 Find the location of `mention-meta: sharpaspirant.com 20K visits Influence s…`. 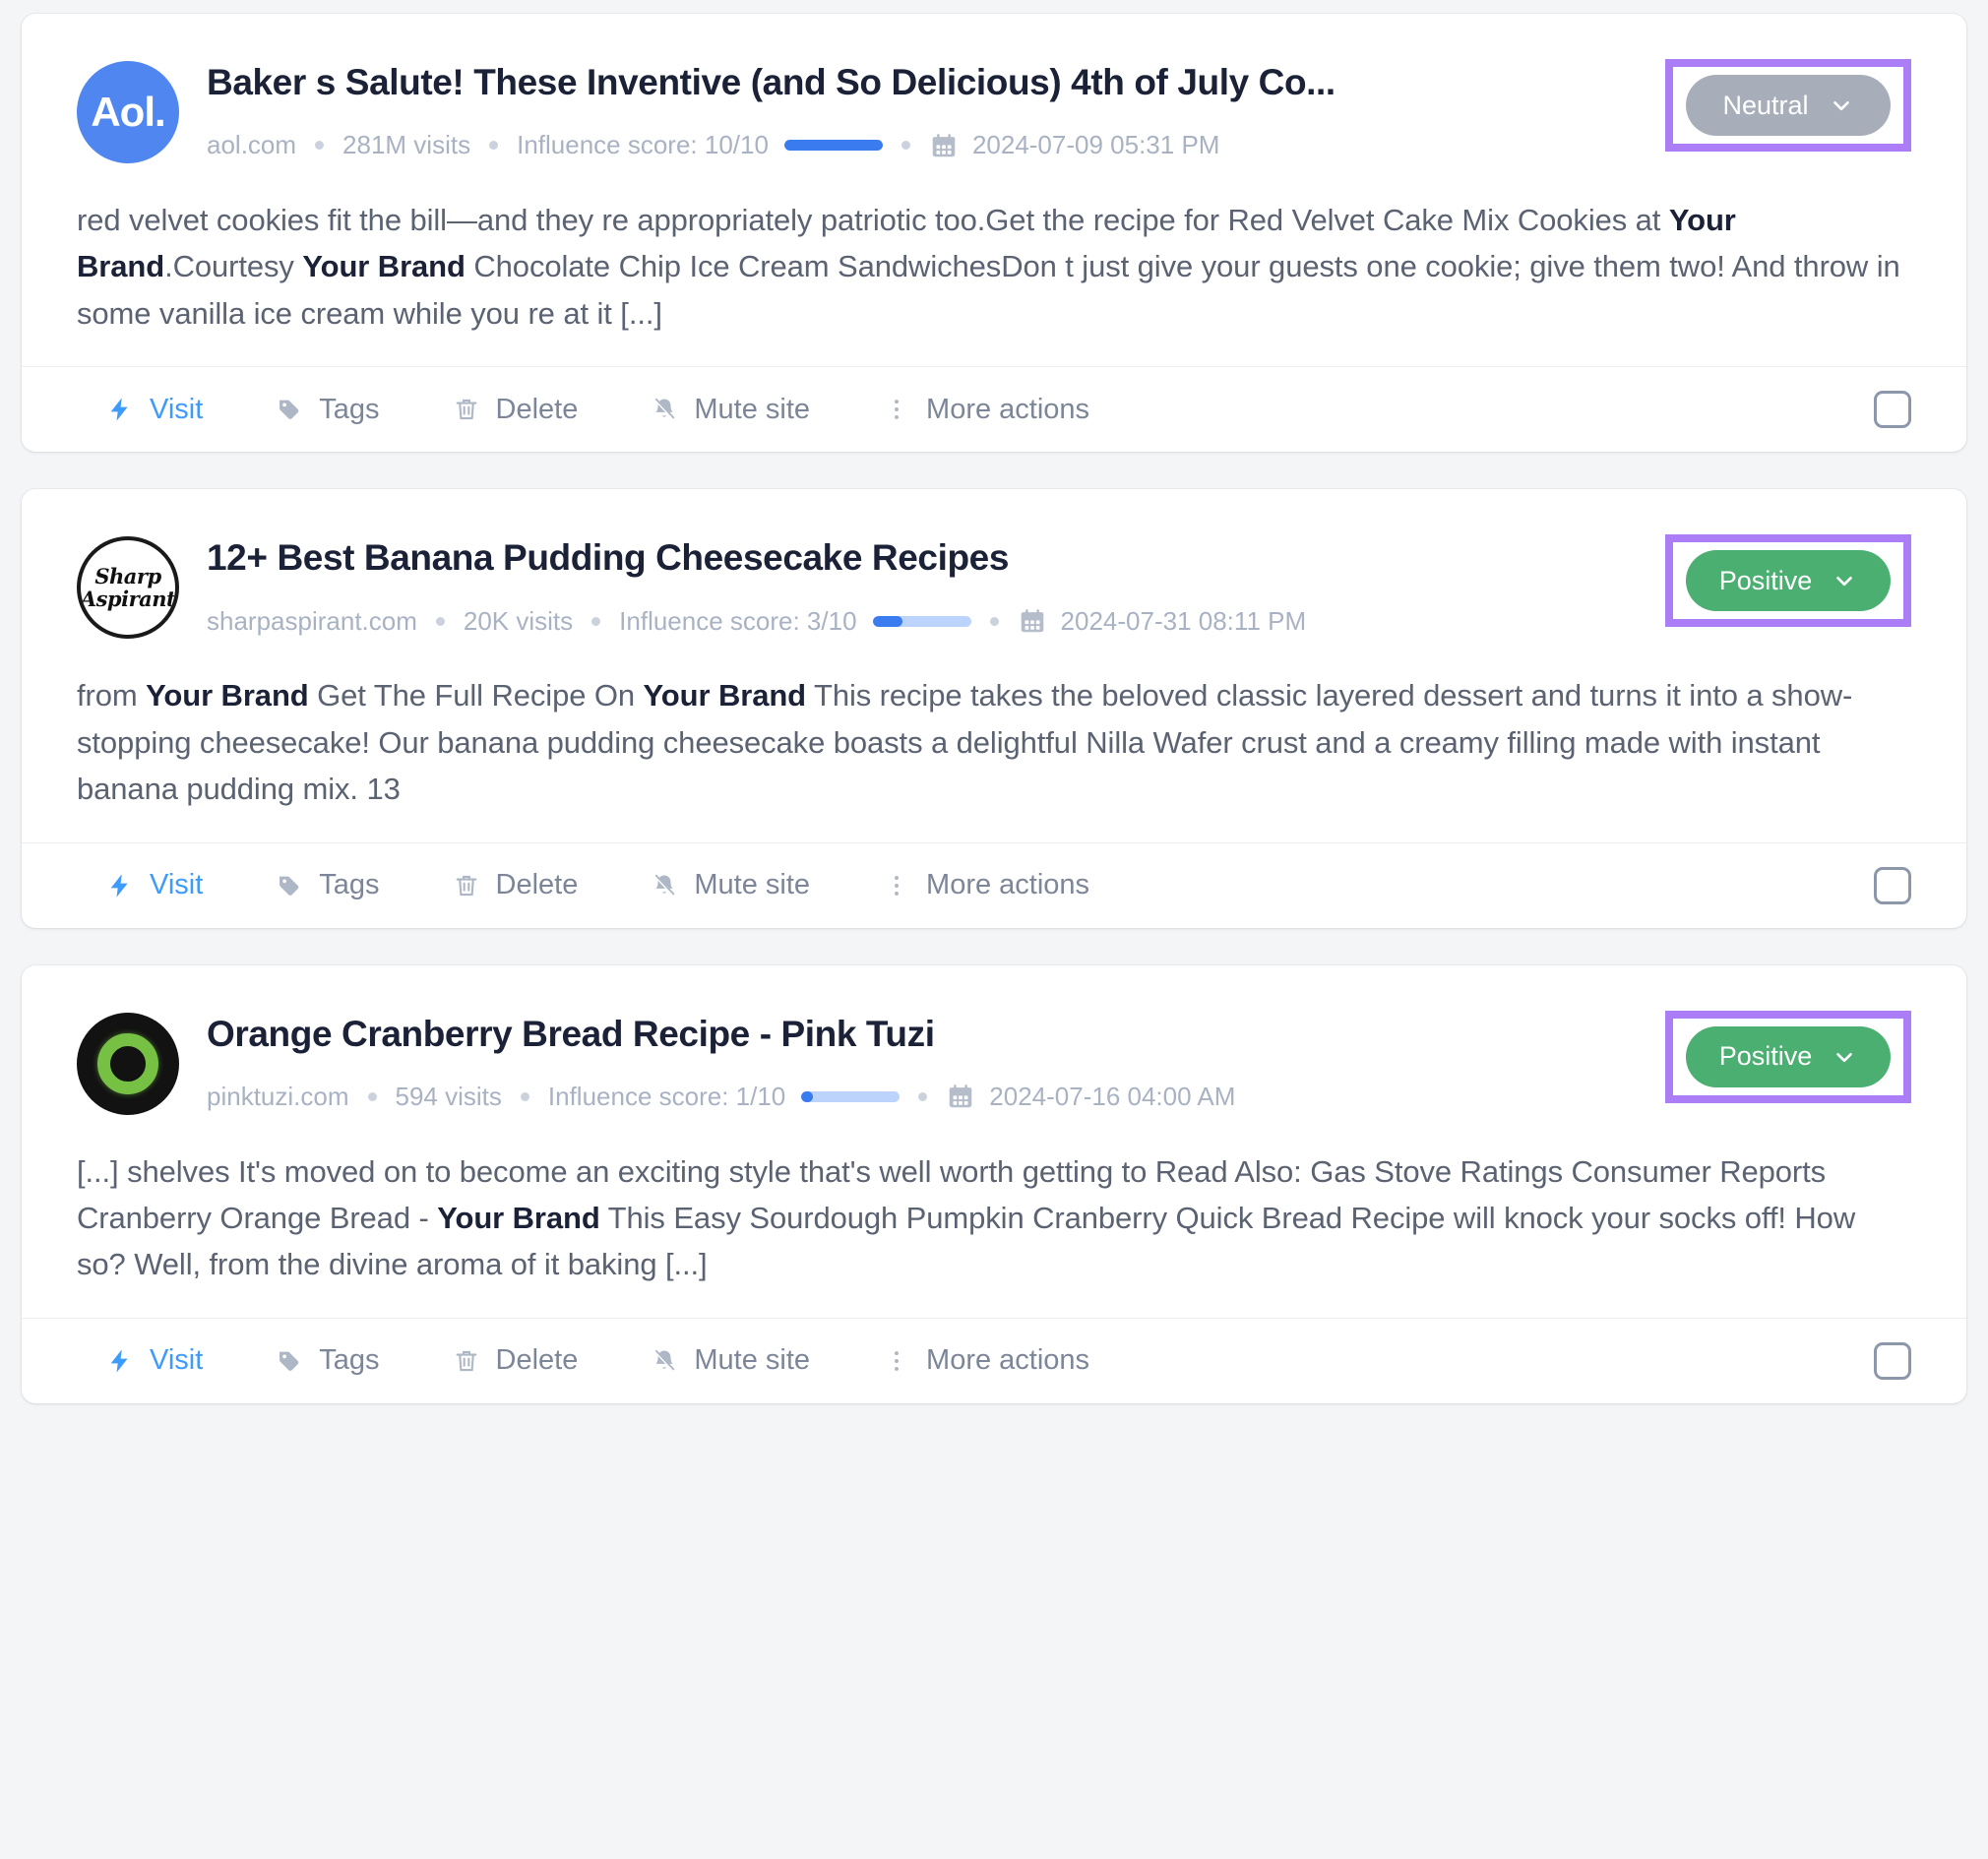

mention-meta: sharpaspirant.com 20K visits Influence s… is located at coordinates (924, 621).